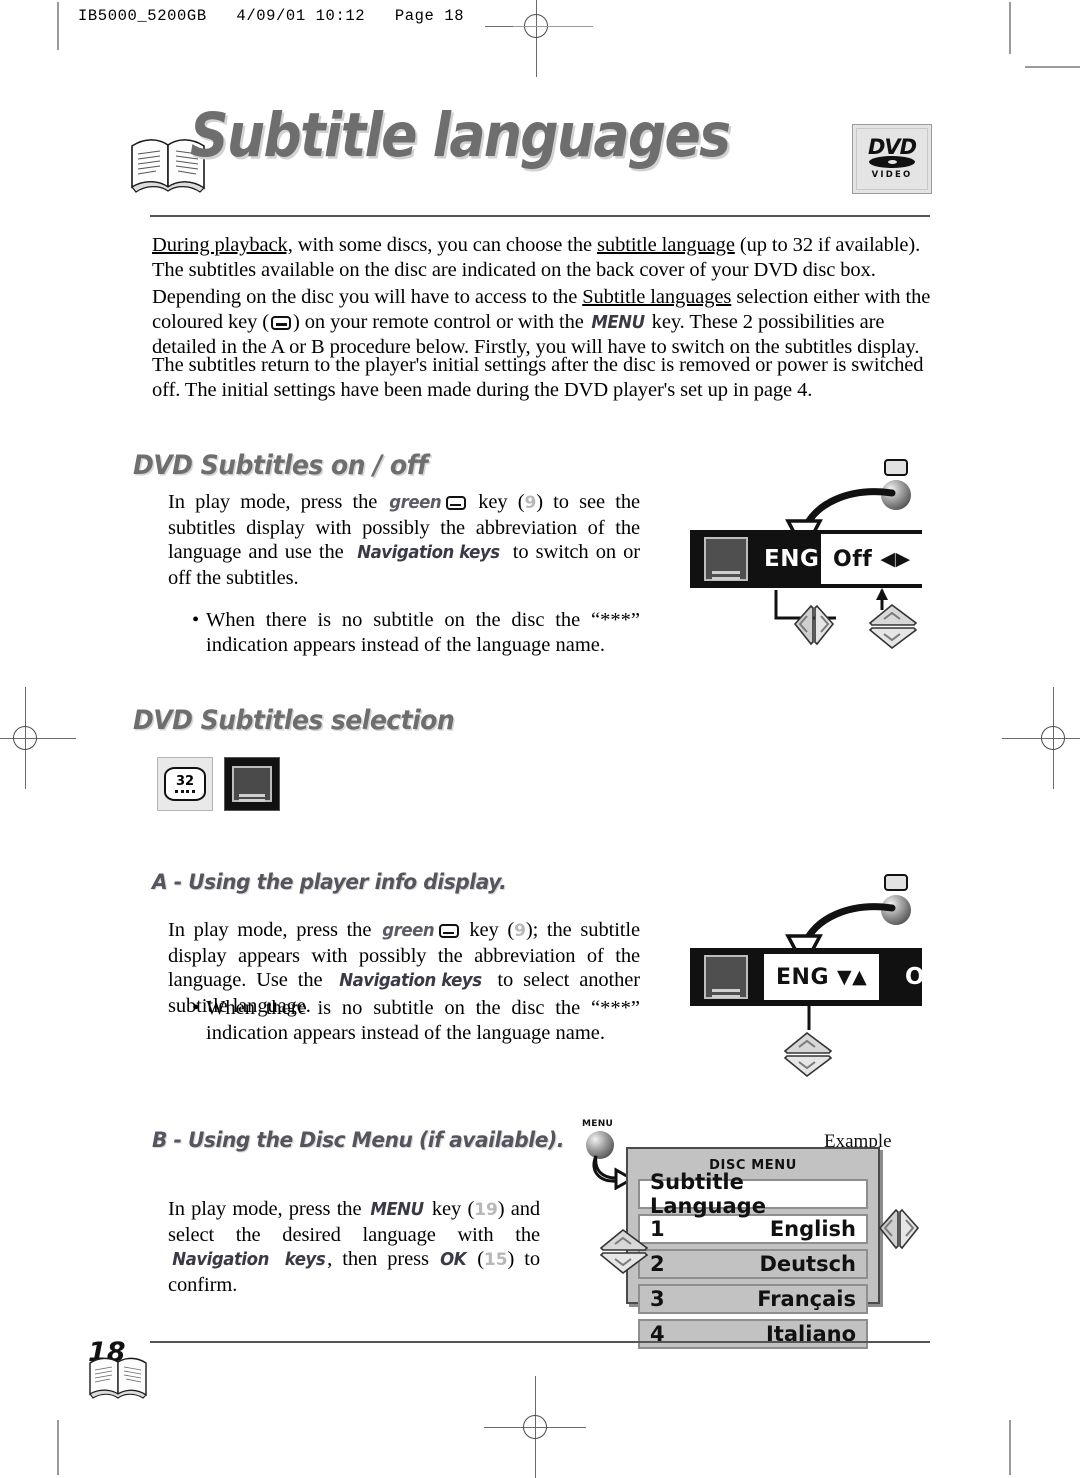 This screenshot has width=1080, height=1478. I want to click on b-e: (, so click(475, 1259).